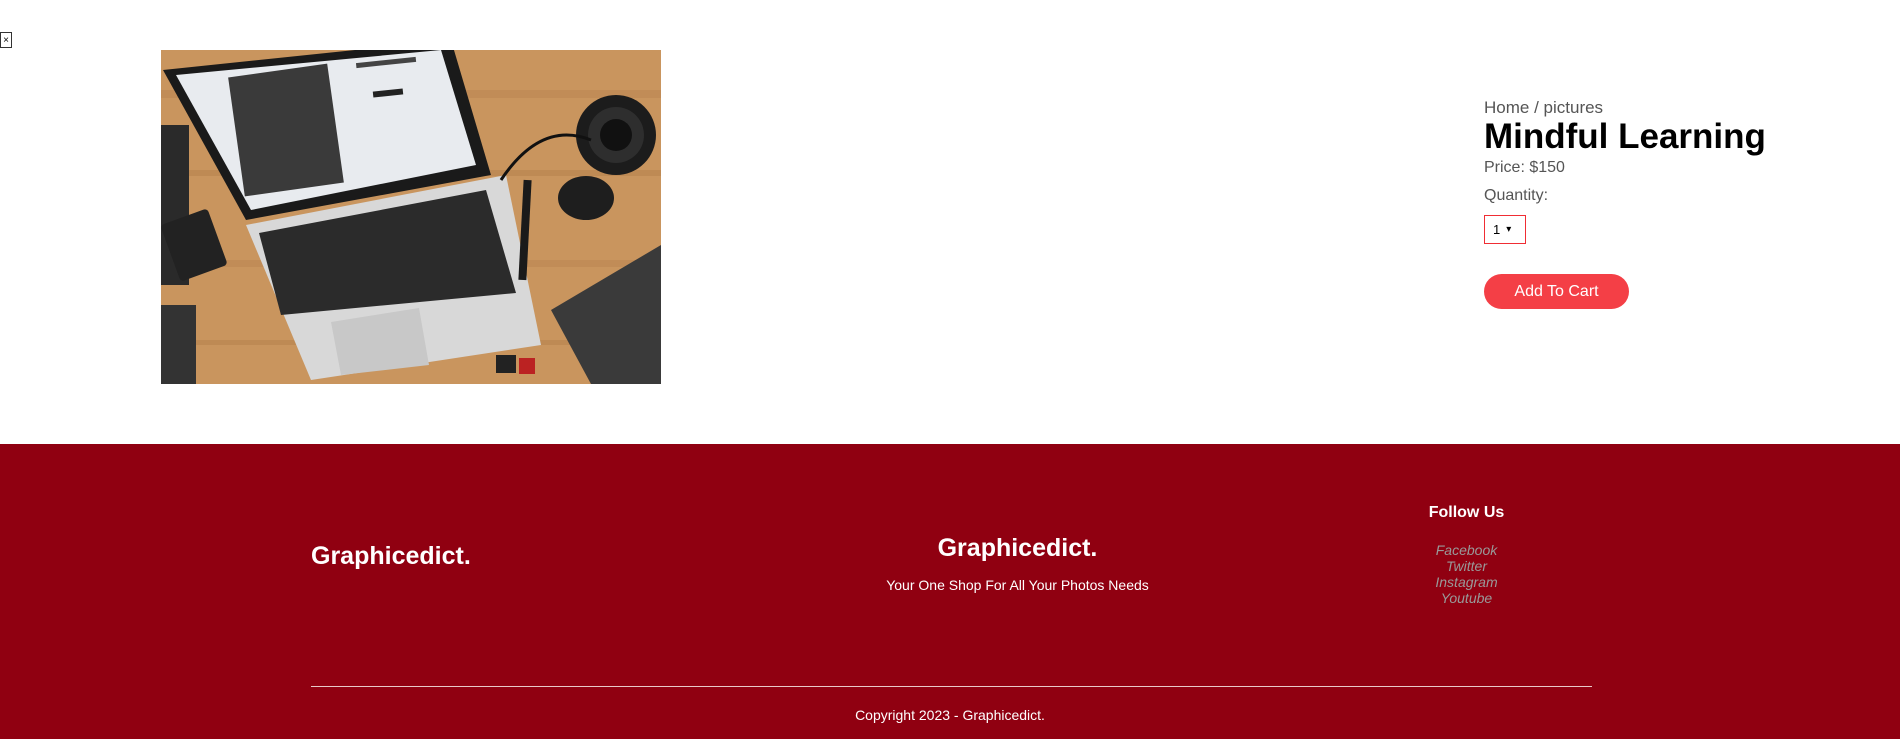 This screenshot has height=739, width=1900. I want to click on social-links: Facebook Twitter Instagram Youtube, so click(1466, 574).